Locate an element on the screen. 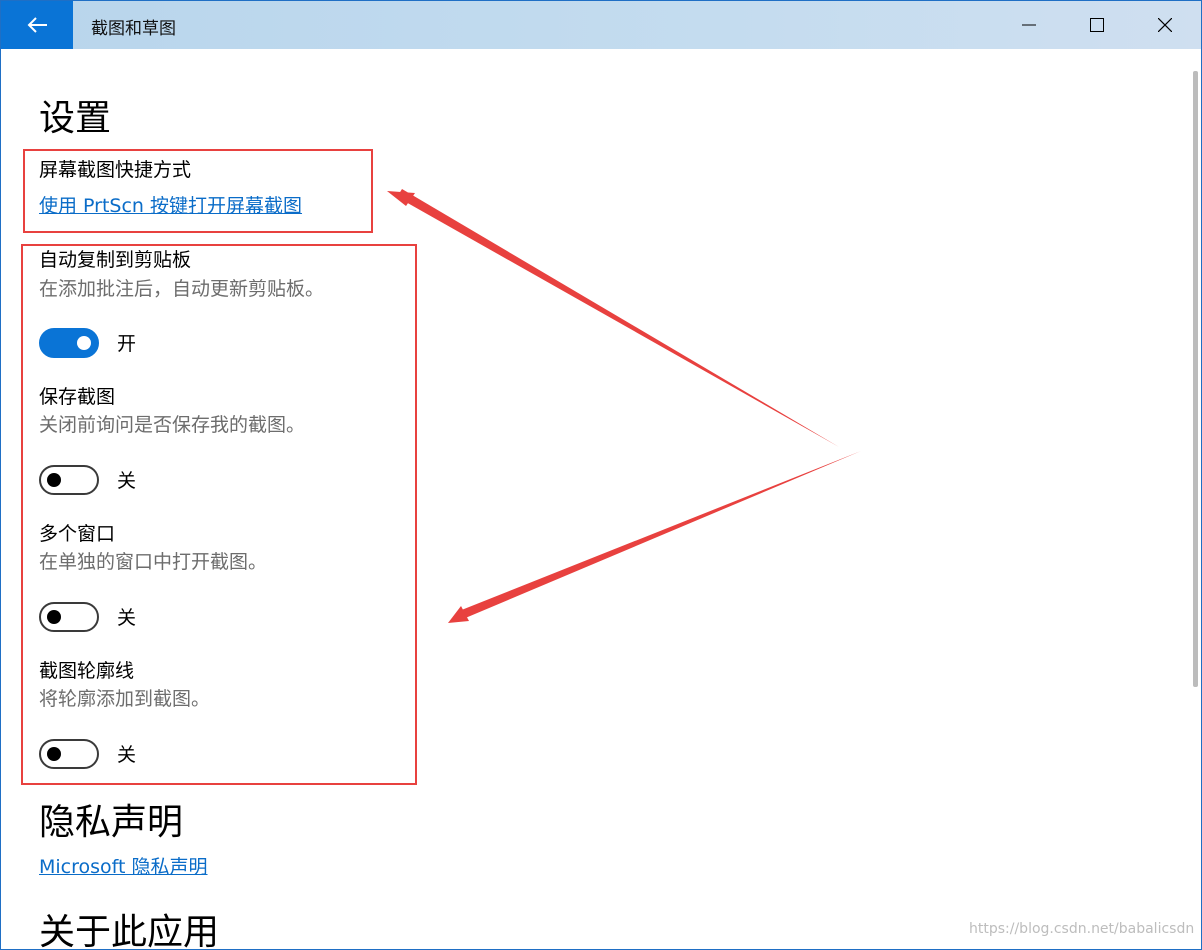 The image size is (1202, 950). annotation-arrow-up is located at coordinates (618, 318).